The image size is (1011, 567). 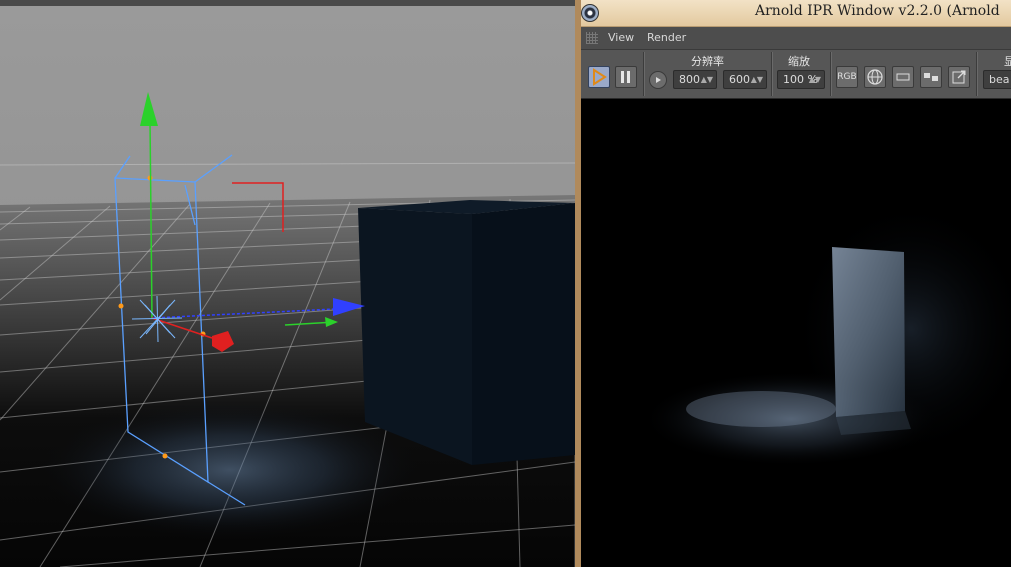 I want to click on small-play-icon, so click(x=658, y=80).